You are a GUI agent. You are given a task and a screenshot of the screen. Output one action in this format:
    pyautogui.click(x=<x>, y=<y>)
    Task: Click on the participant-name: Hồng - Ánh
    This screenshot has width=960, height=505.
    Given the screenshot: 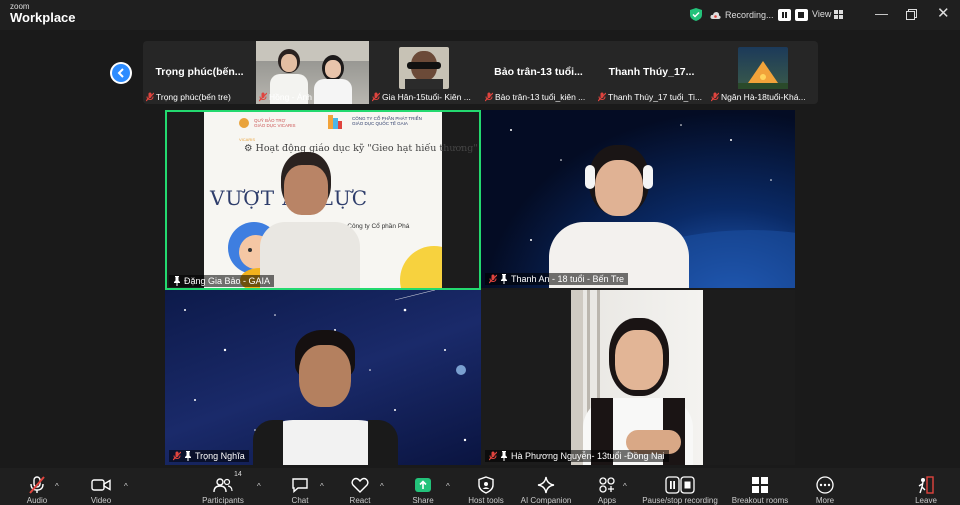 What is the action you would take?
    pyautogui.click(x=290, y=97)
    